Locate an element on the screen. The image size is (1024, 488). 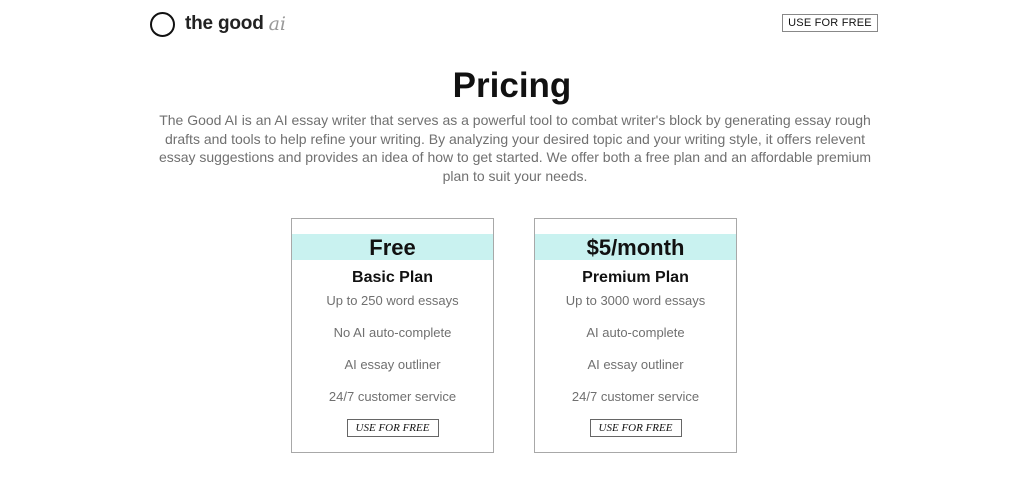
plan-price: Free is located at coordinates (392, 247).